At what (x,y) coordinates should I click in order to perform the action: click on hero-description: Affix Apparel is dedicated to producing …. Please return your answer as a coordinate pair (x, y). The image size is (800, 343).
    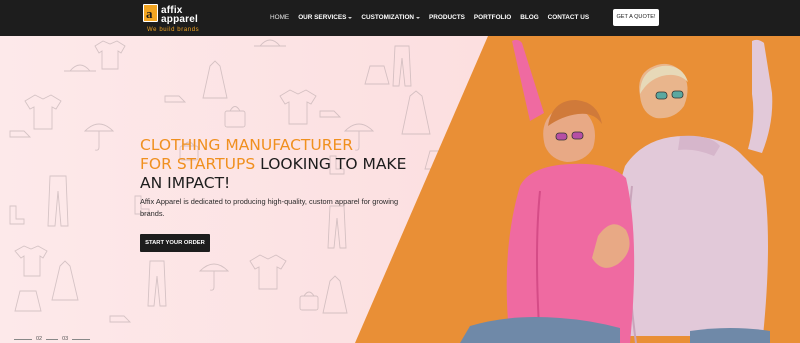
    Looking at the image, I should click on (269, 207).